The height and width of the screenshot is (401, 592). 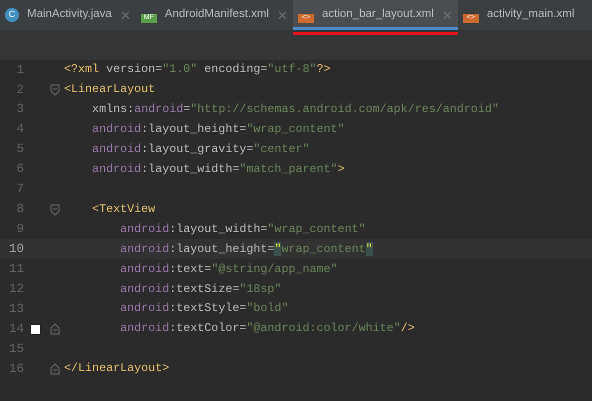 I want to click on code-line: android:layout_gravity="center", so click(x=200, y=149).